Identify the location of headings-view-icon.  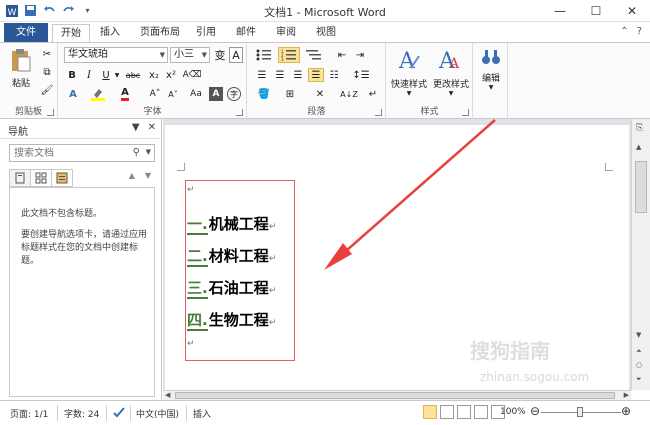
(20, 178).